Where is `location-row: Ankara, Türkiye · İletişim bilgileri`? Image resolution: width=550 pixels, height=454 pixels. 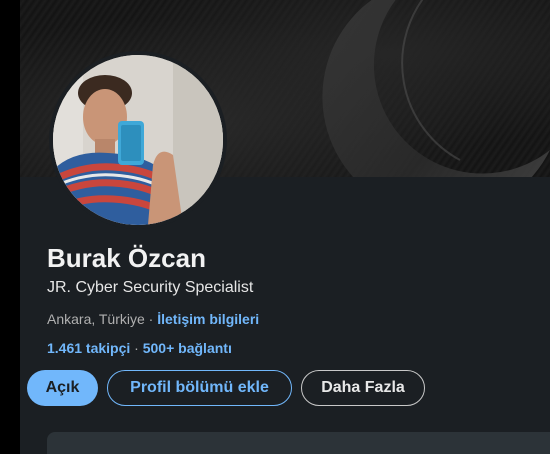
location-row: Ankara, Türkiye · İletişim bilgileri is located at coordinates (153, 319).